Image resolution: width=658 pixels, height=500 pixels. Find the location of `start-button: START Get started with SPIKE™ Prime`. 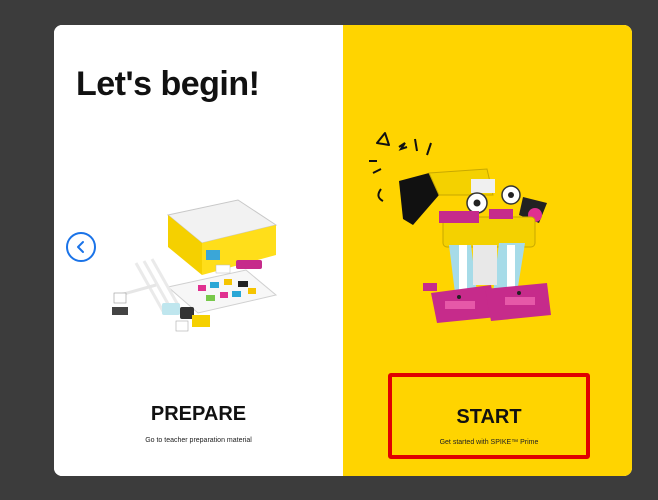

start-button: START Get started with SPIKE™ Prime is located at coordinates (489, 416).